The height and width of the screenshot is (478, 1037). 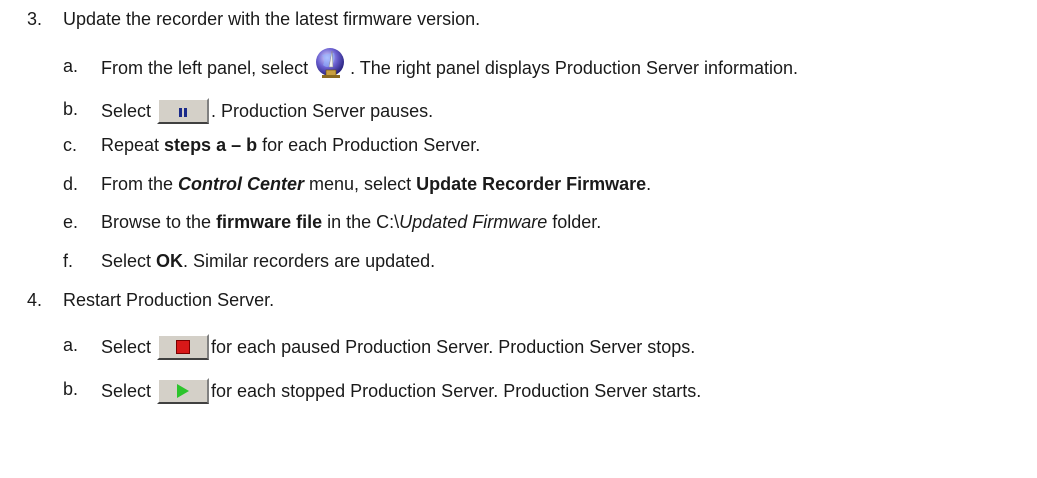 What do you see at coordinates (71, 222) in the screenshot?
I see `substep-letter: e.` at bounding box center [71, 222].